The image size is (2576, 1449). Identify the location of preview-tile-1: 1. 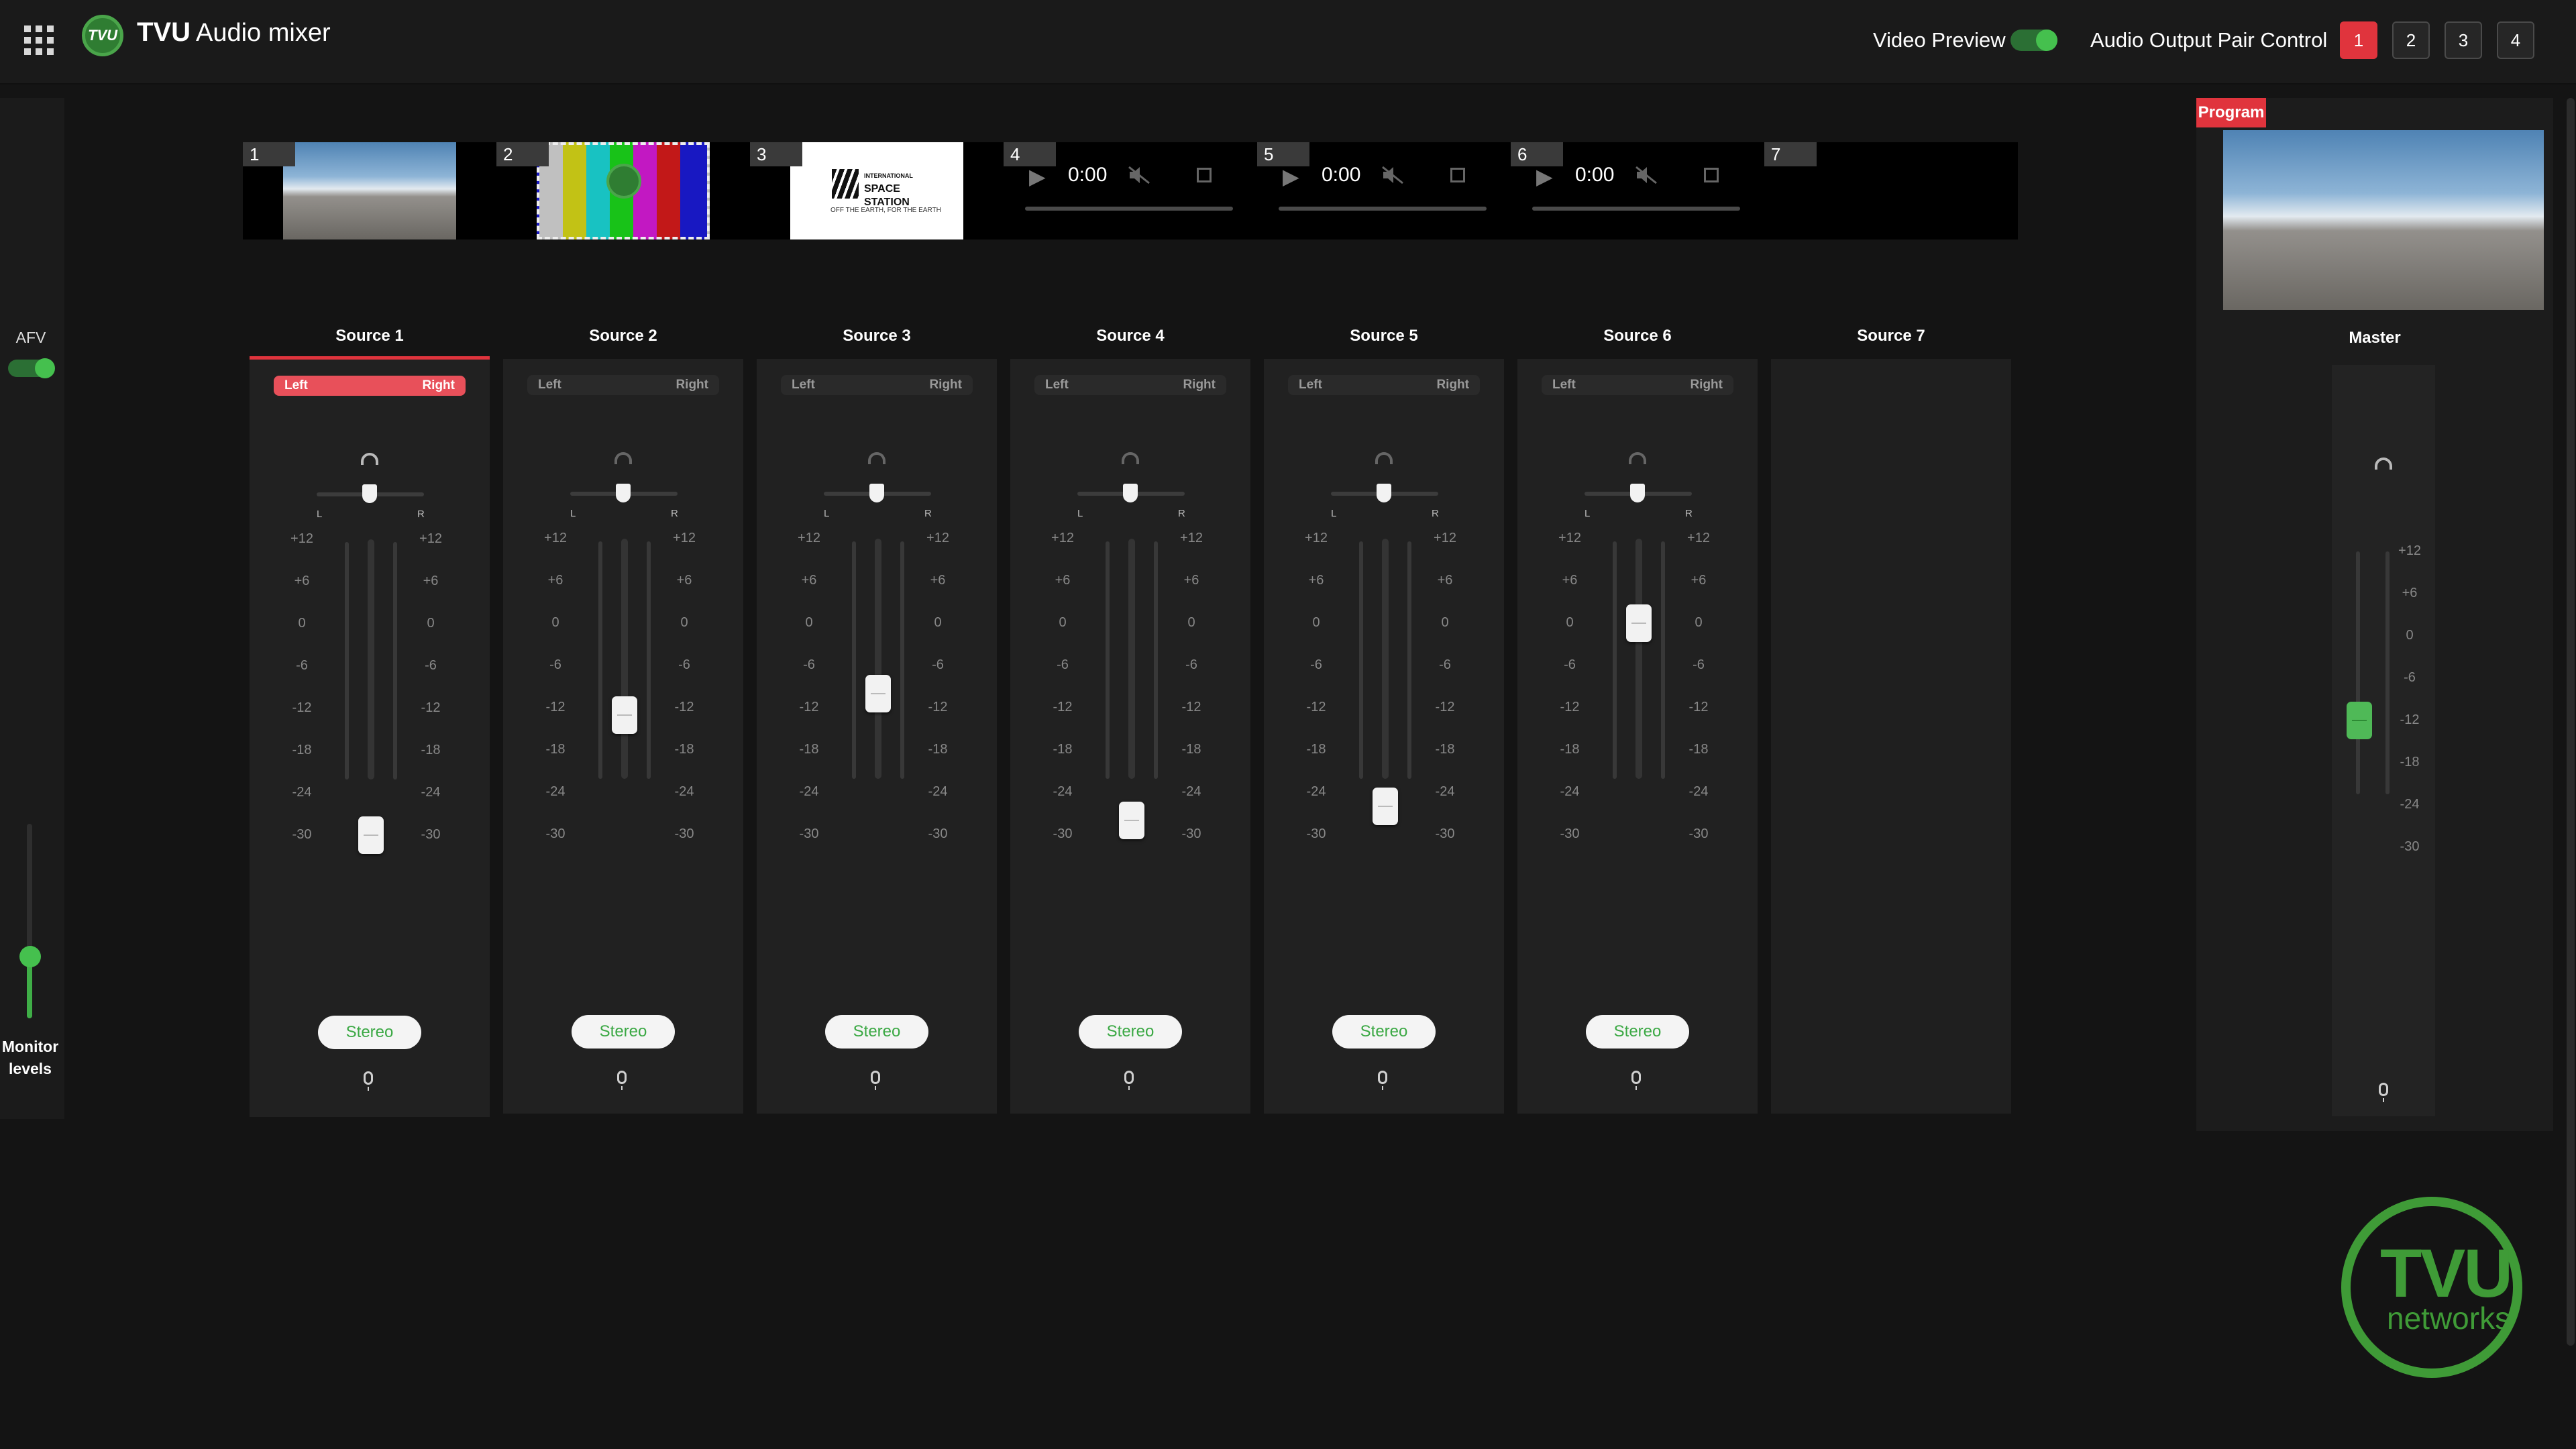
(349, 190).